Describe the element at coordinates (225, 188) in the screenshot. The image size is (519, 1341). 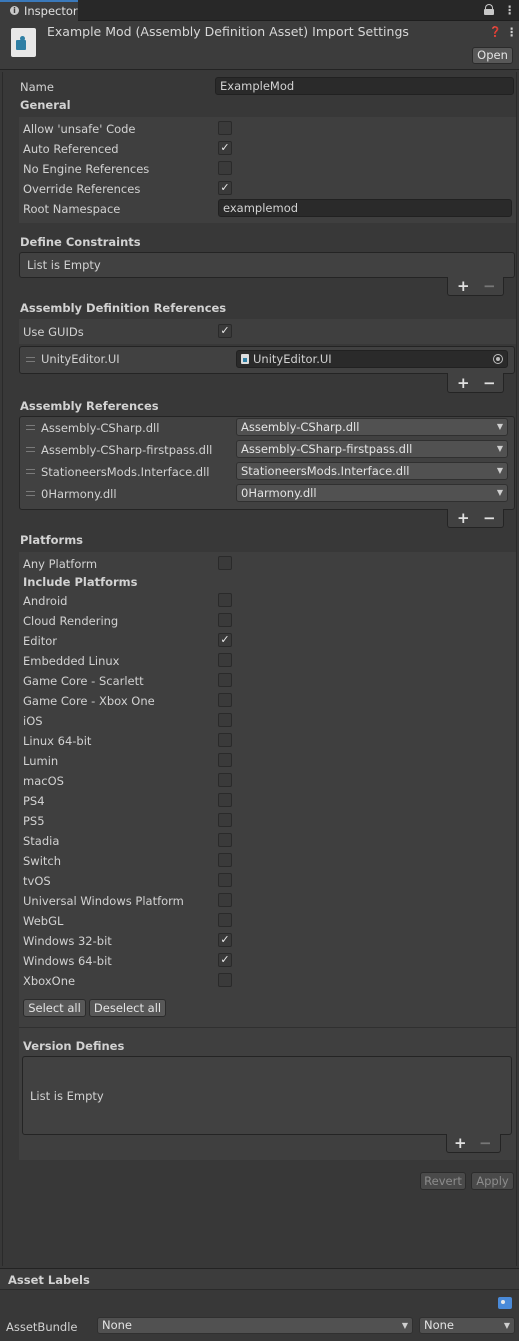
I see `override-refs-checkbox: ✓` at that location.